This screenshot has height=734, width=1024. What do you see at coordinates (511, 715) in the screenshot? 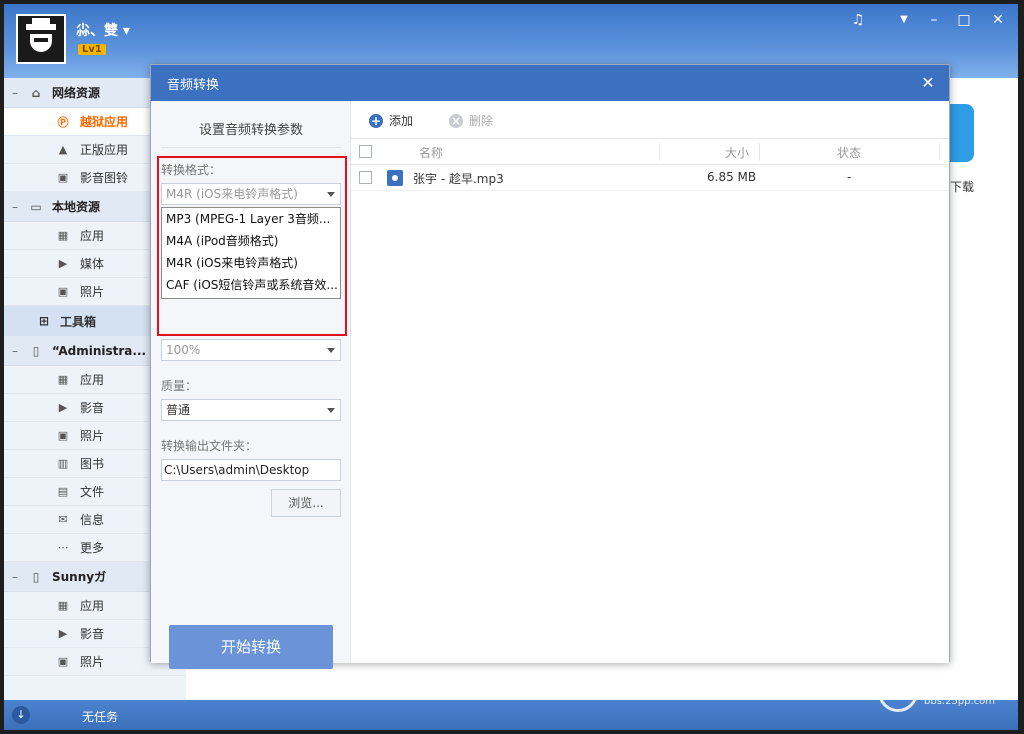
I see `status-bar: ↓ 无任务` at bounding box center [511, 715].